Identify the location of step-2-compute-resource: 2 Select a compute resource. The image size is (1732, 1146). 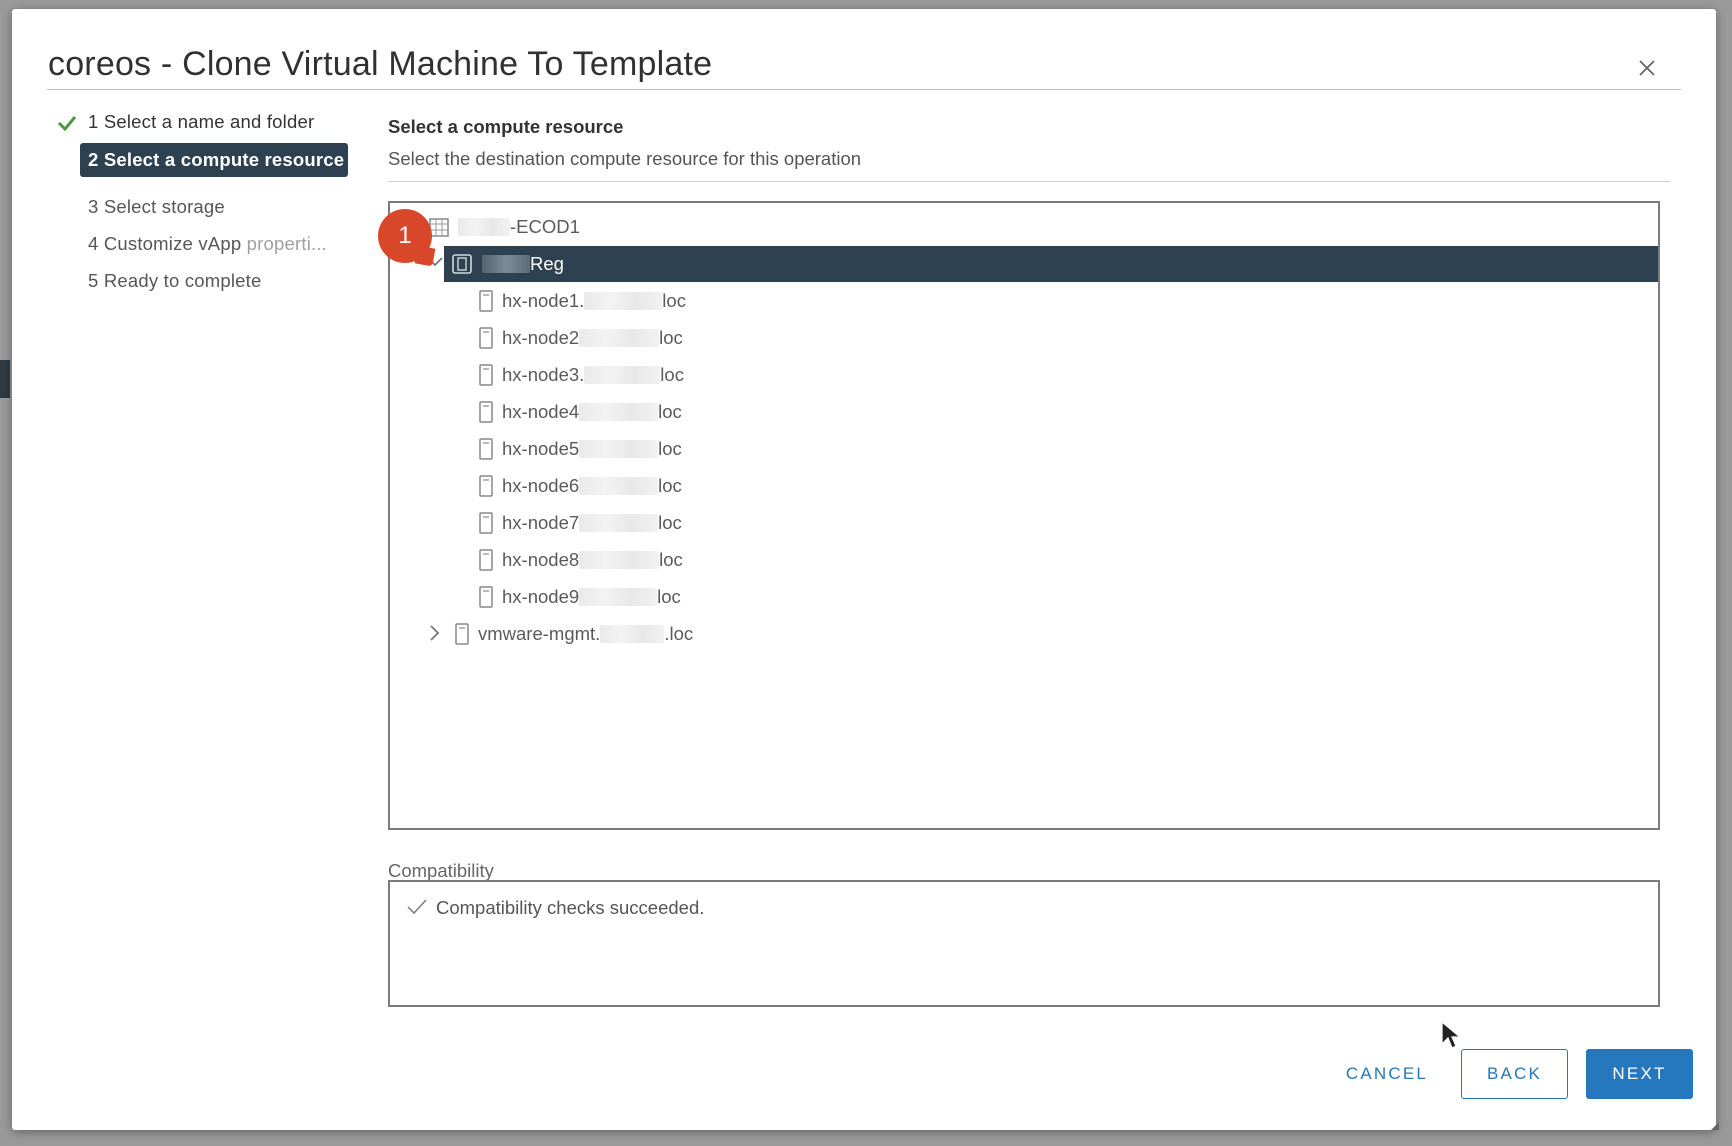
(214, 160).